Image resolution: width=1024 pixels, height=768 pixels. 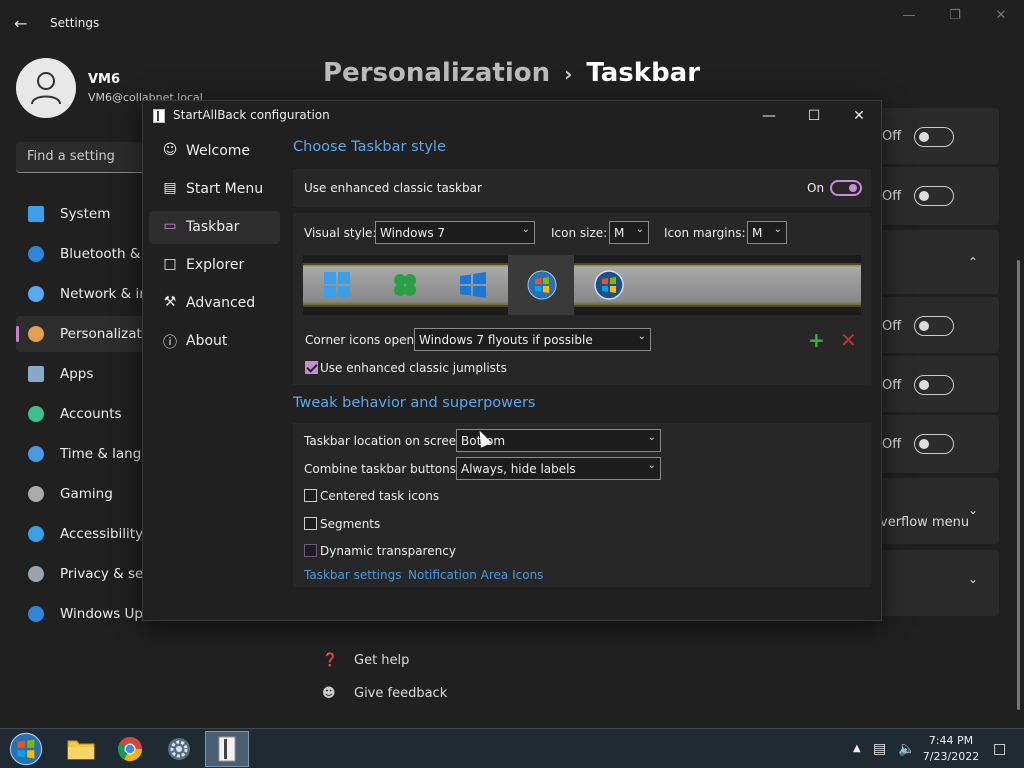 What do you see at coordinates (81, 414) in the screenshot?
I see `sidebar-item-5: Accounts` at bounding box center [81, 414].